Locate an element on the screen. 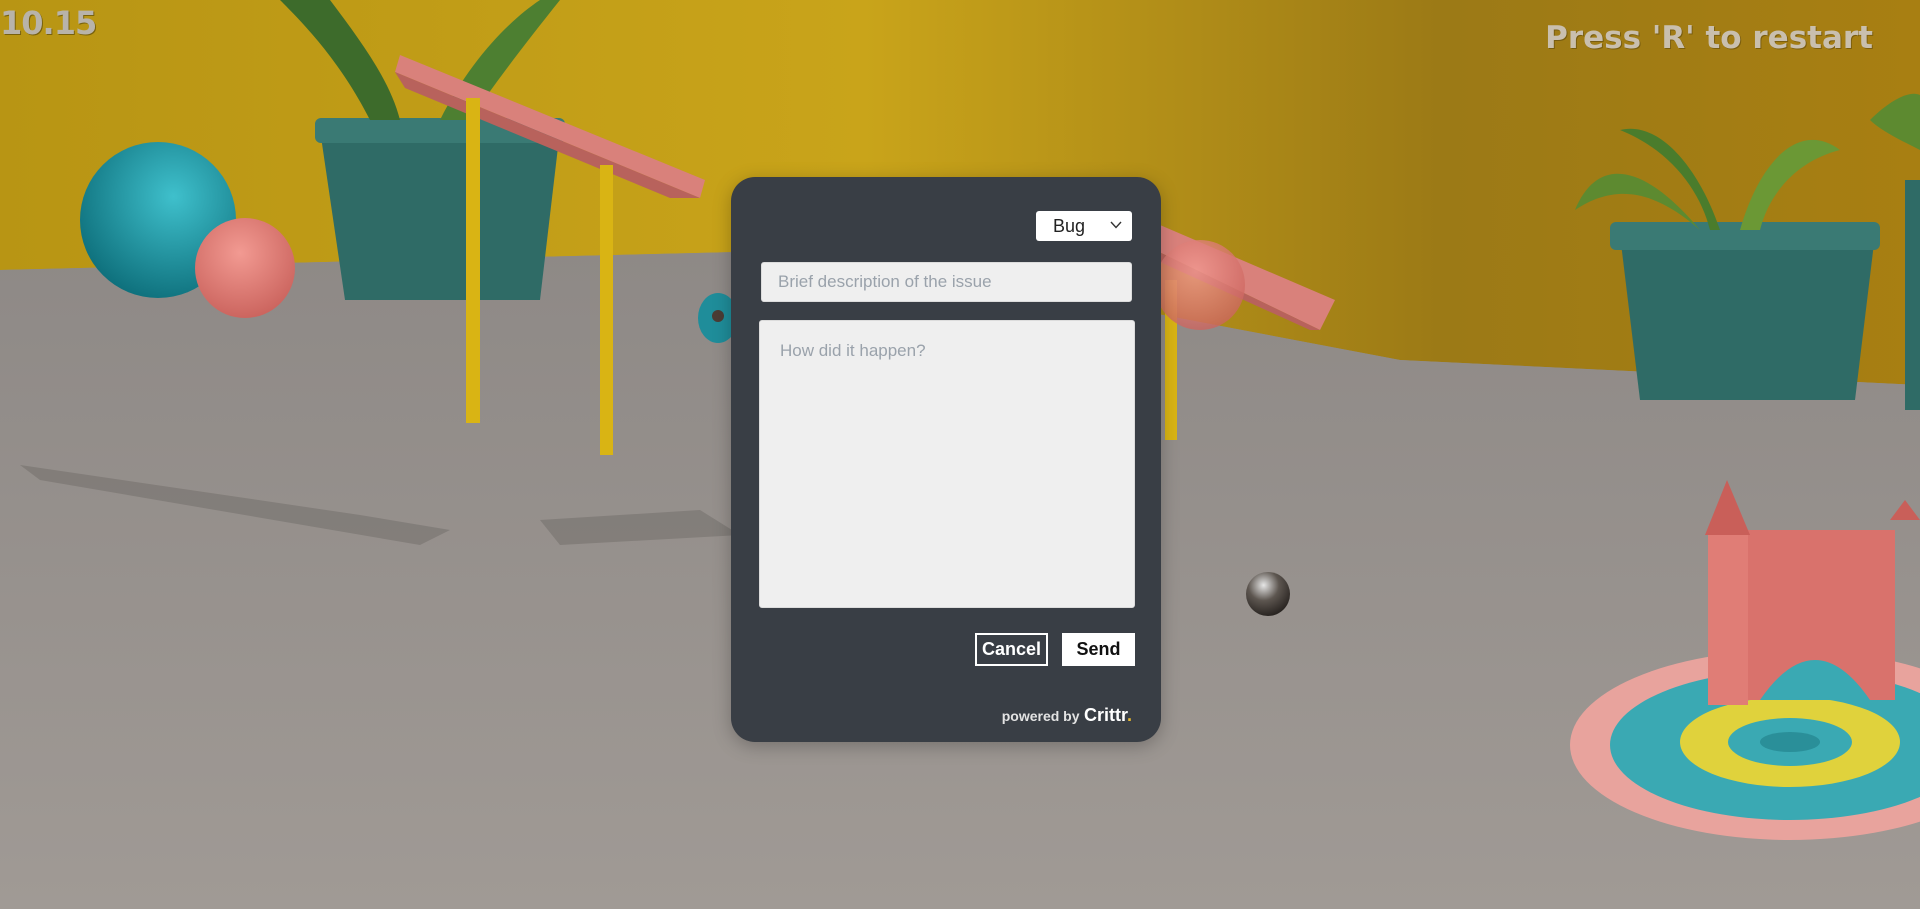 This screenshot has height=909, width=1920. marble is located at coordinates (1268, 594).